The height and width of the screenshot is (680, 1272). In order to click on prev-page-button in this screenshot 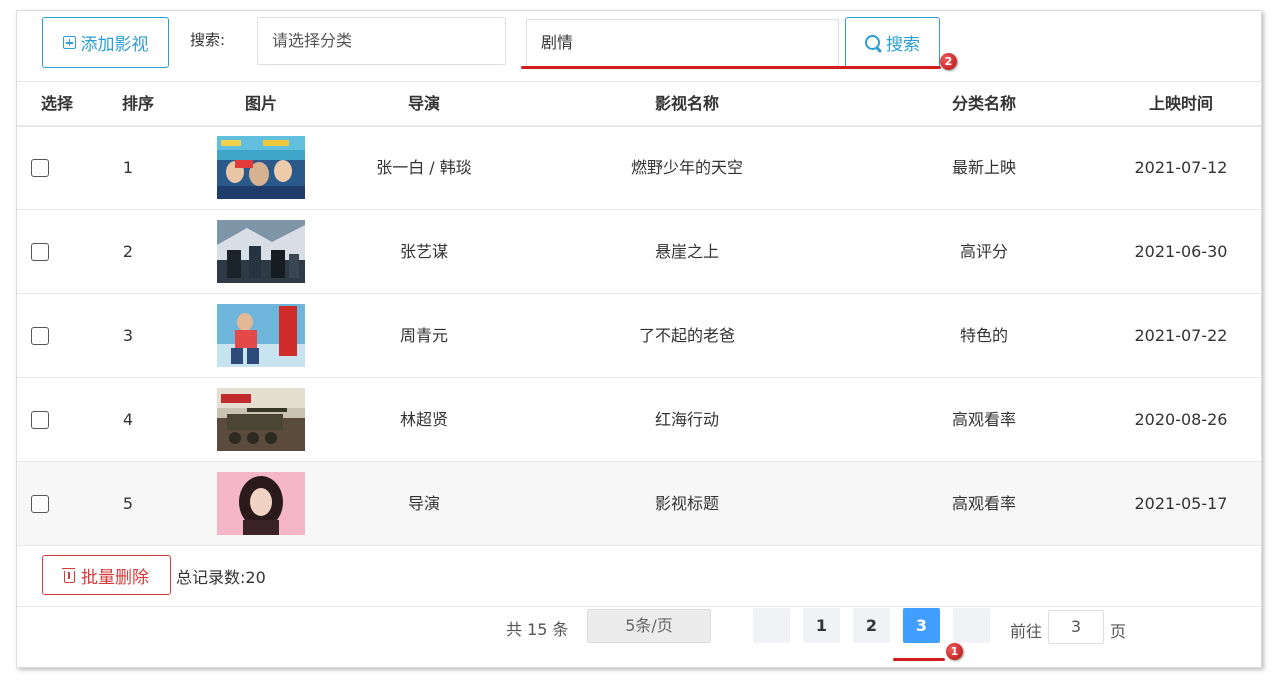, I will do `click(771, 625)`.